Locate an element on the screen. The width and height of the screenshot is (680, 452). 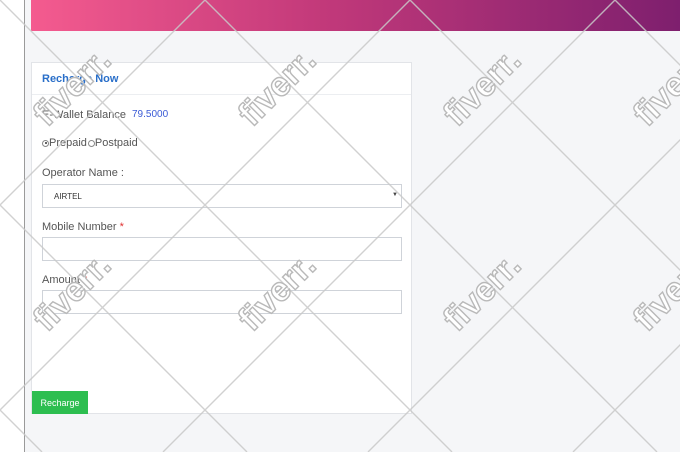
plan-type-radio-group: Prepaid Postpaid is located at coordinates (90, 143).